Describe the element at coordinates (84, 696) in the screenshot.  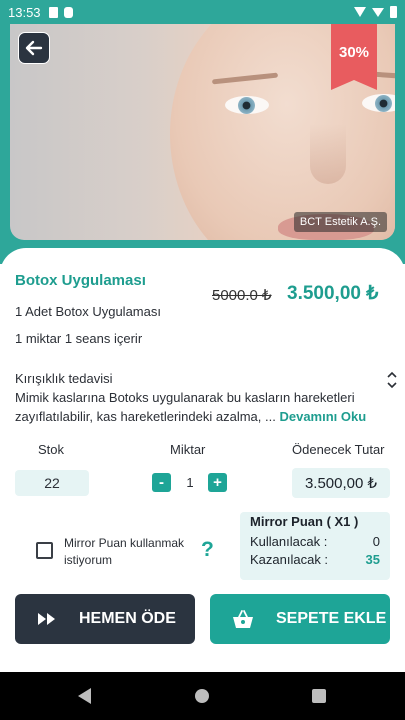
I see `nav-back-icon` at that location.